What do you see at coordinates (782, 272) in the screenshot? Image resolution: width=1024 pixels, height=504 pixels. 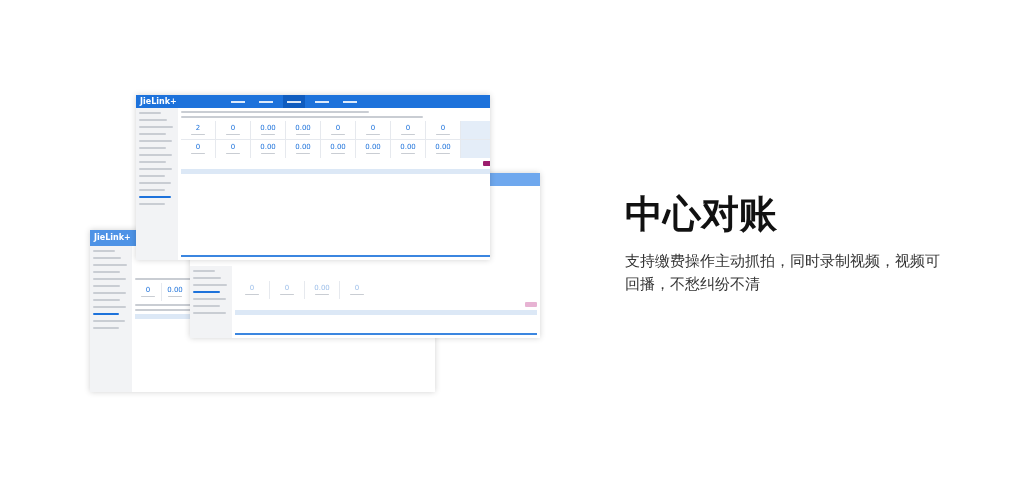 I see `description: 支持缴费操作主动抓拍，同时录制视频，视频可回播，不愁纠纷不清` at bounding box center [782, 272].